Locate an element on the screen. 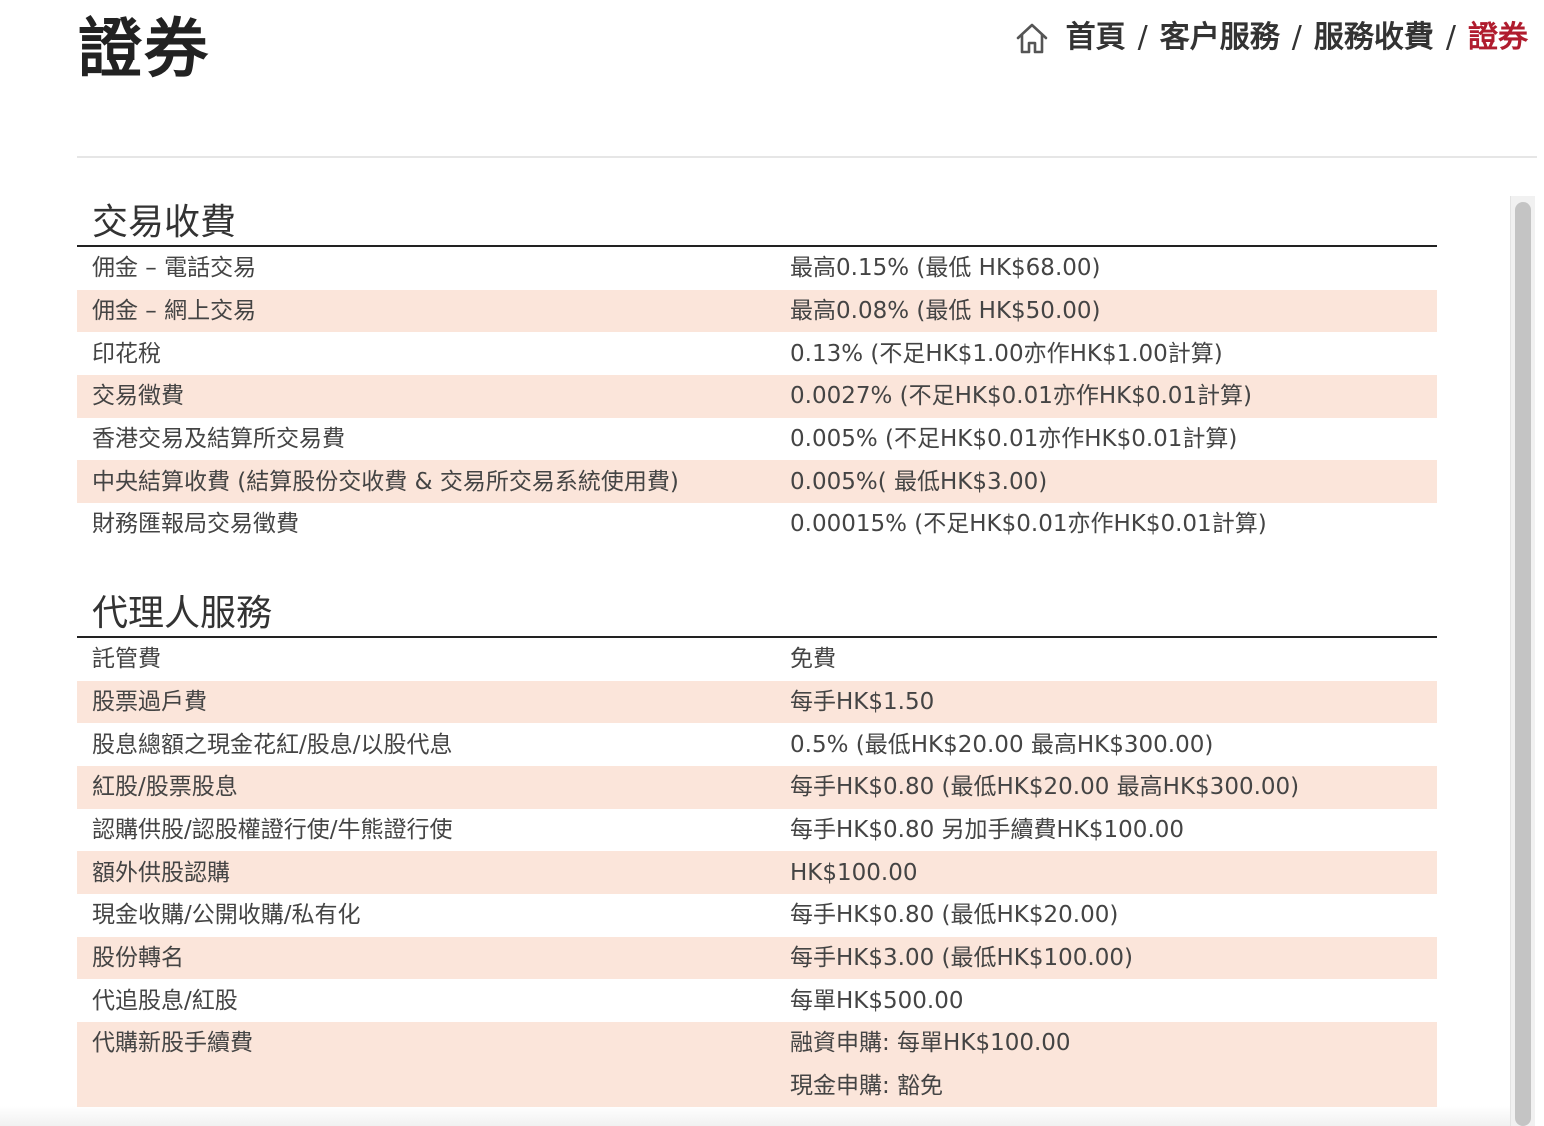 The height and width of the screenshot is (1126, 1544). table-row: 額外供股認購 HK$100.00 is located at coordinates (757, 872).